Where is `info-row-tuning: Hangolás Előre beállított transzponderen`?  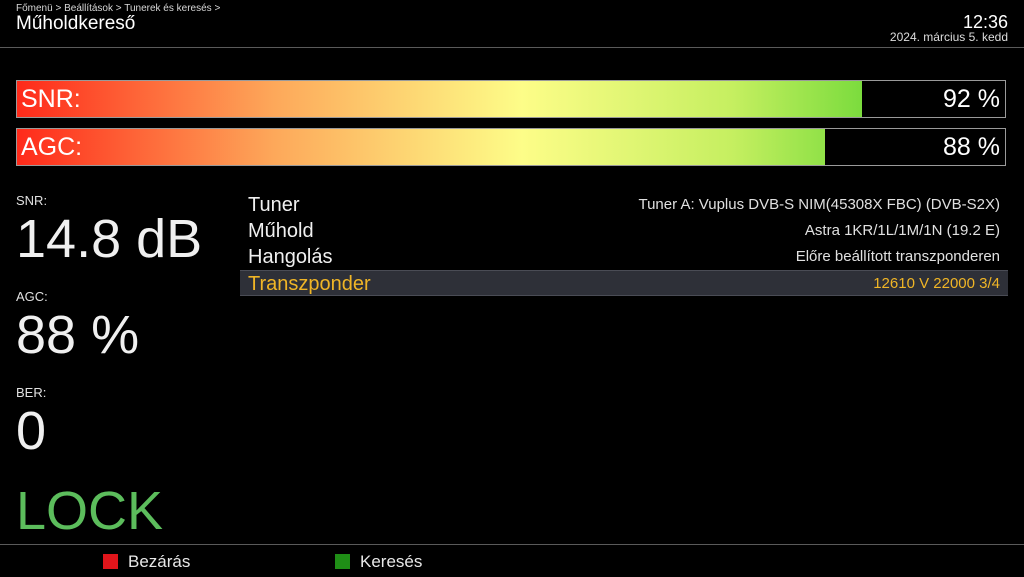
info-row-tuning: Hangolás Előre beállított transzponderen is located at coordinates (624, 257).